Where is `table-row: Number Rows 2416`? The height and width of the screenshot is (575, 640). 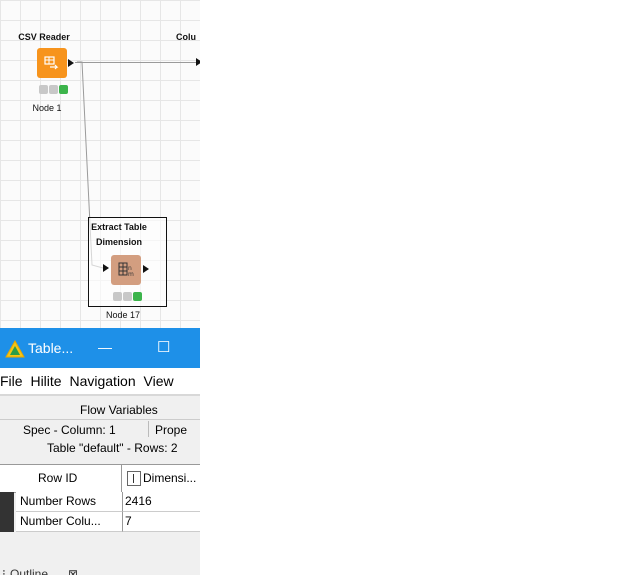 table-row: Number Rows 2416 is located at coordinates (100, 502).